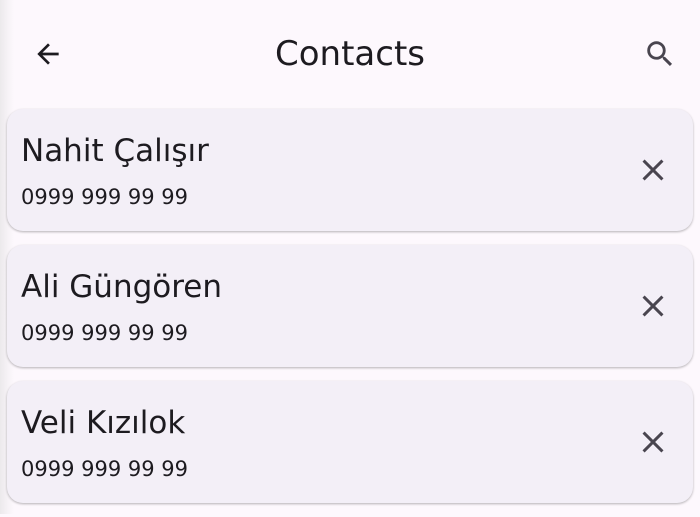 Image resolution: width=700 pixels, height=517 pixels. I want to click on search-icon, so click(660, 54).